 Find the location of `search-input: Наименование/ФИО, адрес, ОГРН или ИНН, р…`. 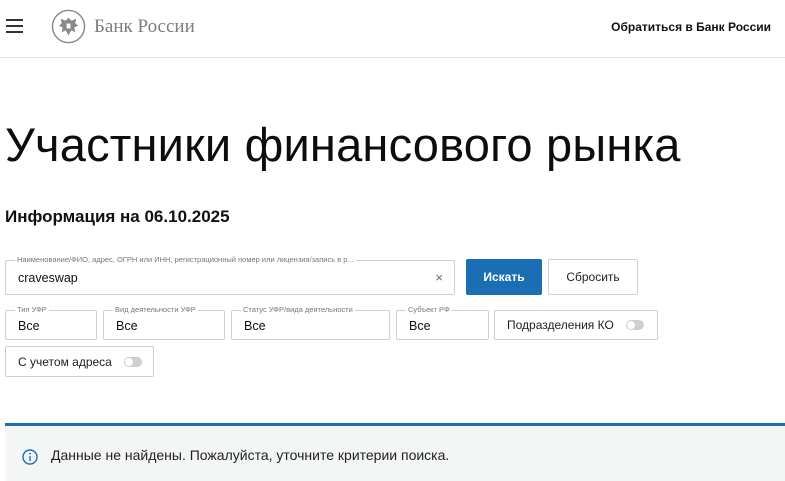

search-input: Наименование/ФИО, адрес, ОГРН или ИНН, р… is located at coordinates (230, 275).